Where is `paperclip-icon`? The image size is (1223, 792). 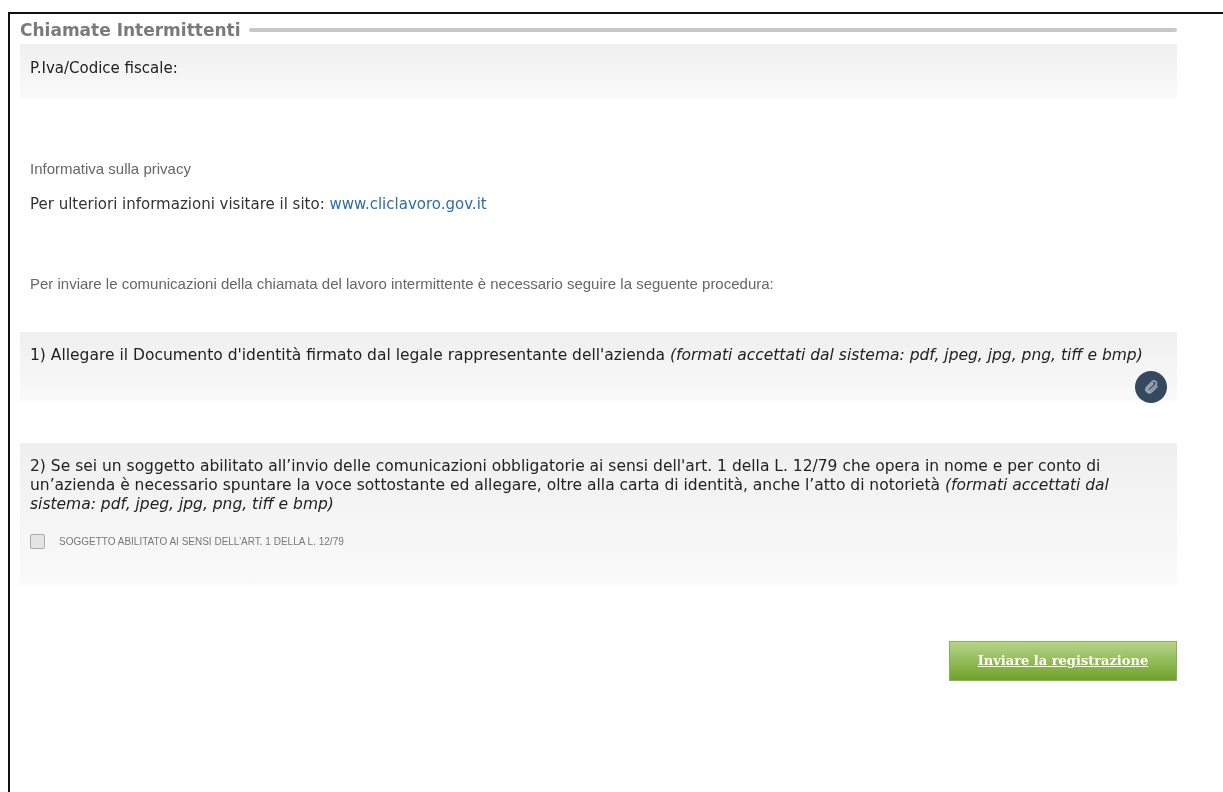 paperclip-icon is located at coordinates (1151, 386).